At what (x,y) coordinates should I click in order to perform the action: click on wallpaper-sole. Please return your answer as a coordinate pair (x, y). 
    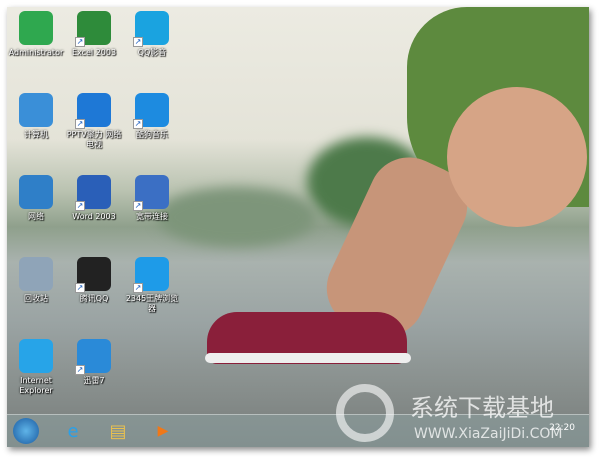
    Looking at the image, I should click on (308, 358).